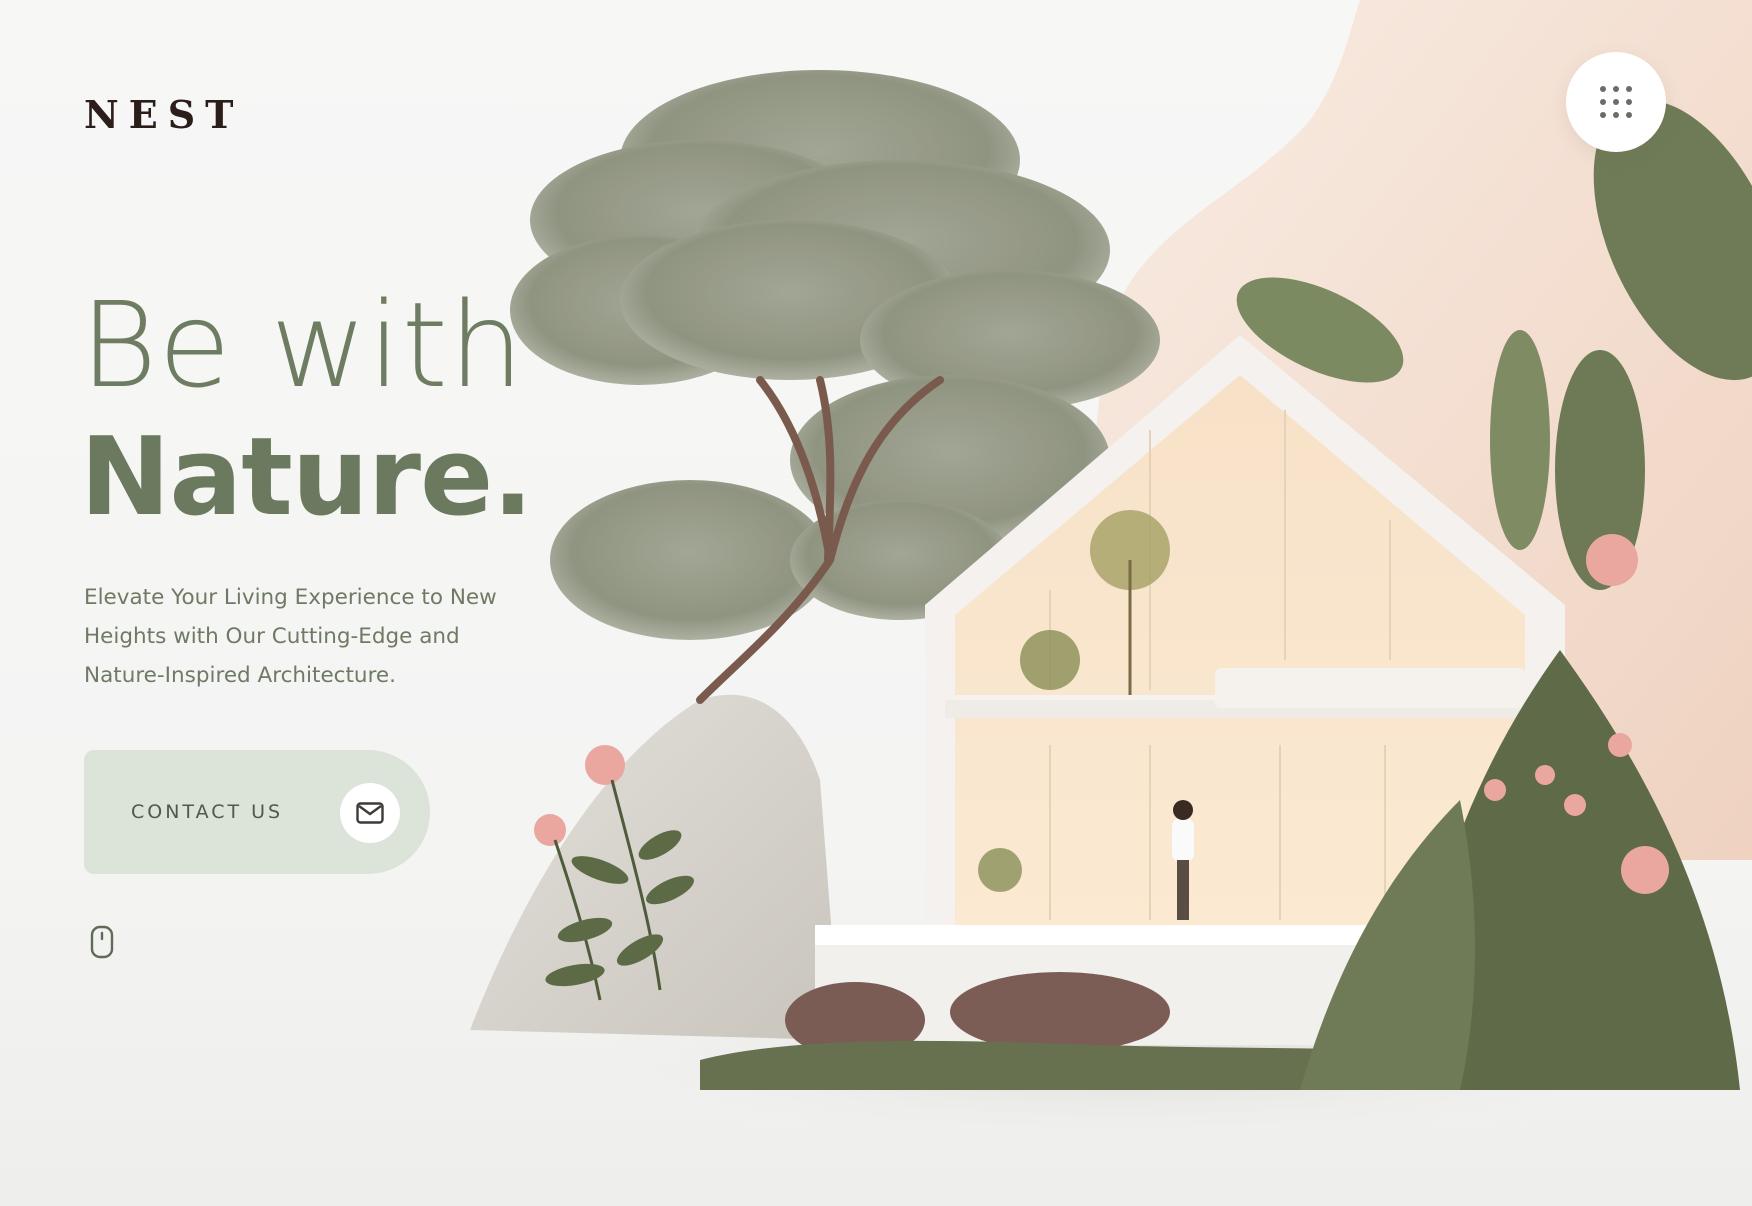 The height and width of the screenshot is (1206, 1752). What do you see at coordinates (290, 597) in the screenshot?
I see `subtitle-line: Elevate Your Living Experience to New` at bounding box center [290, 597].